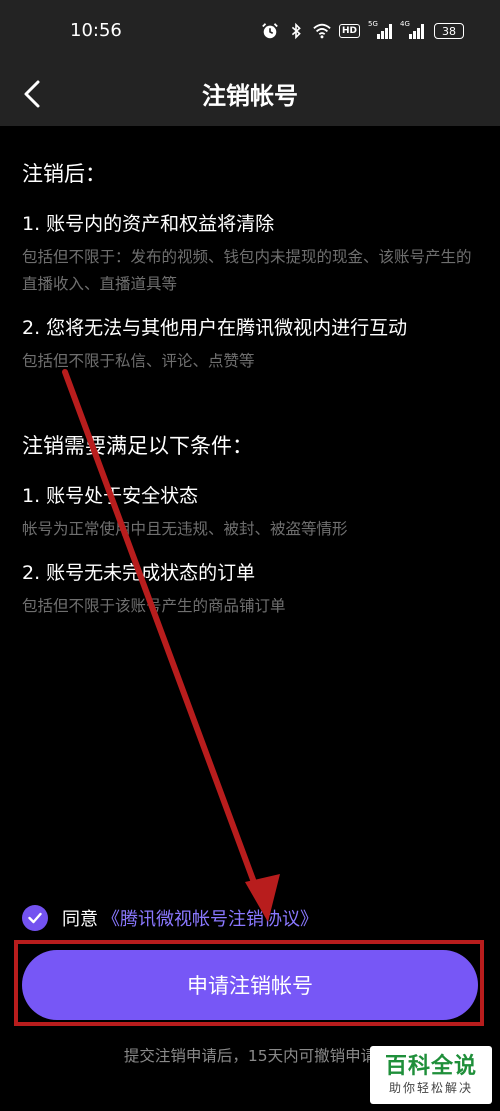  Describe the element at coordinates (430, 1088) in the screenshot. I see `watermark-subtitle: 助你轻松解决` at that location.